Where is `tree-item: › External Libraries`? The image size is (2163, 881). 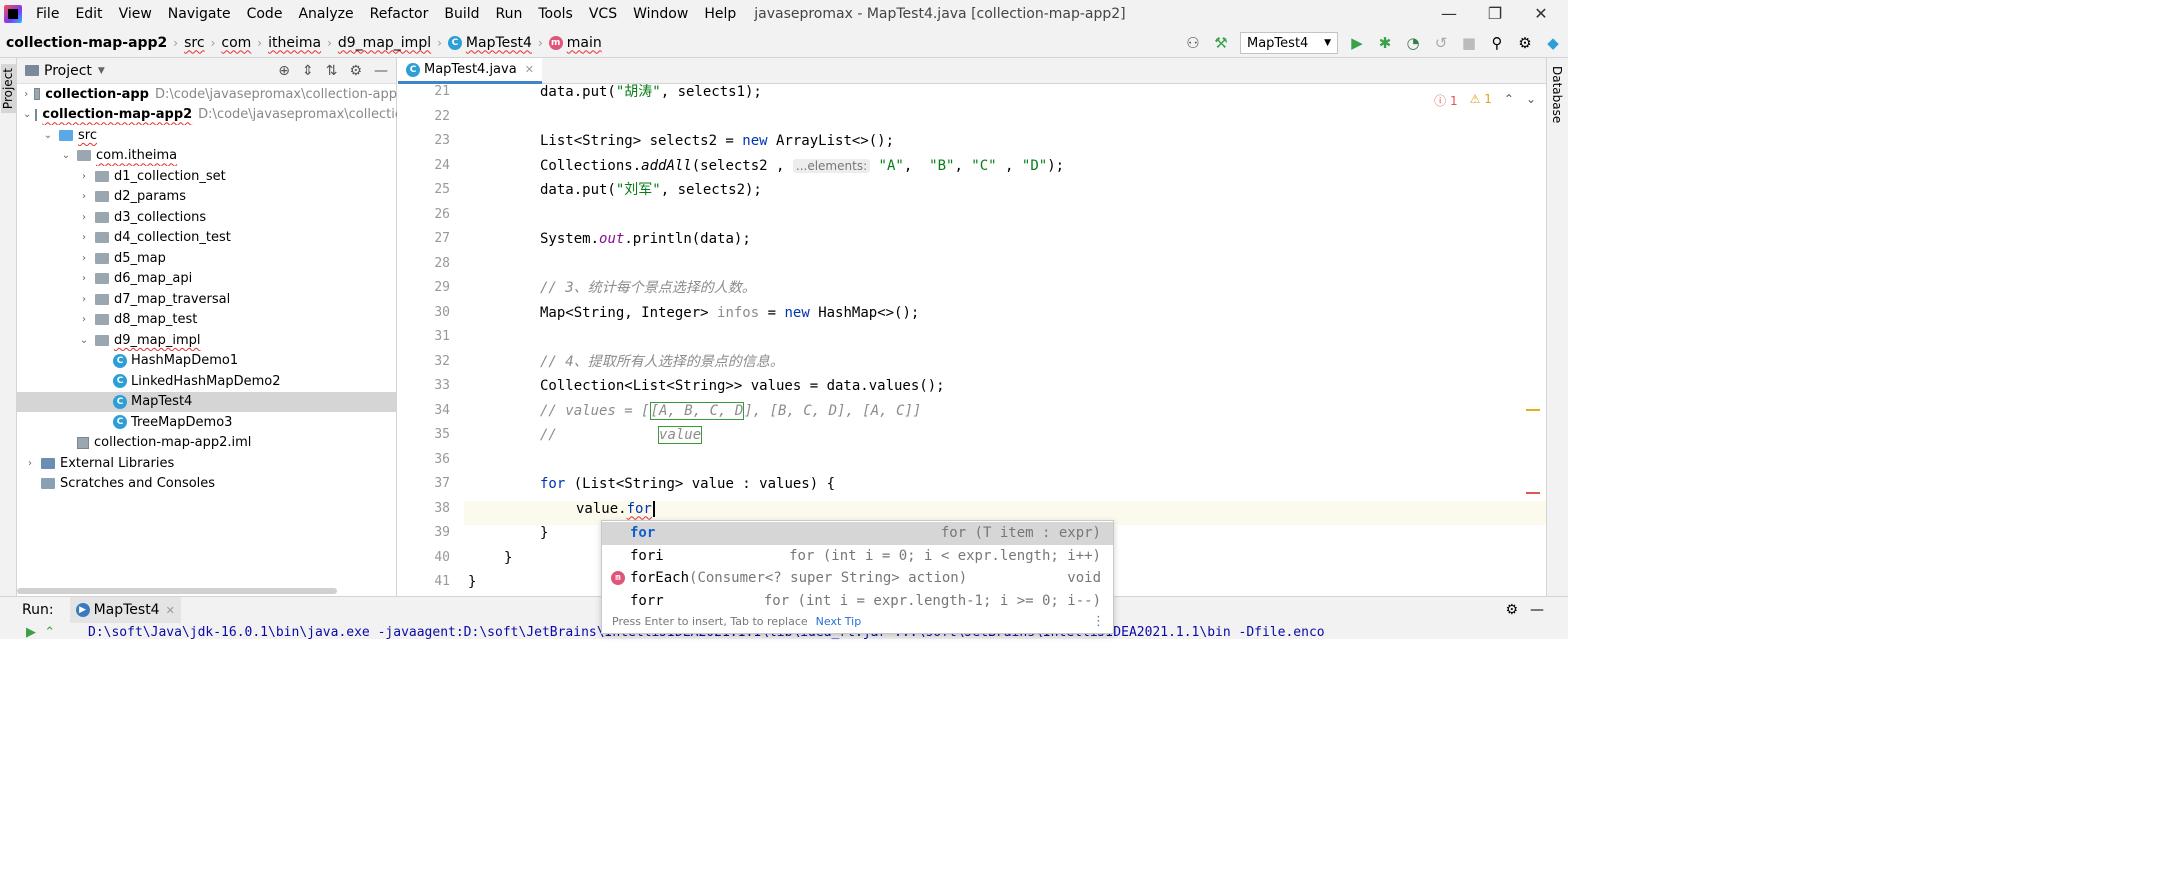
tree-item: › External Libraries is located at coordinates (207, 463).